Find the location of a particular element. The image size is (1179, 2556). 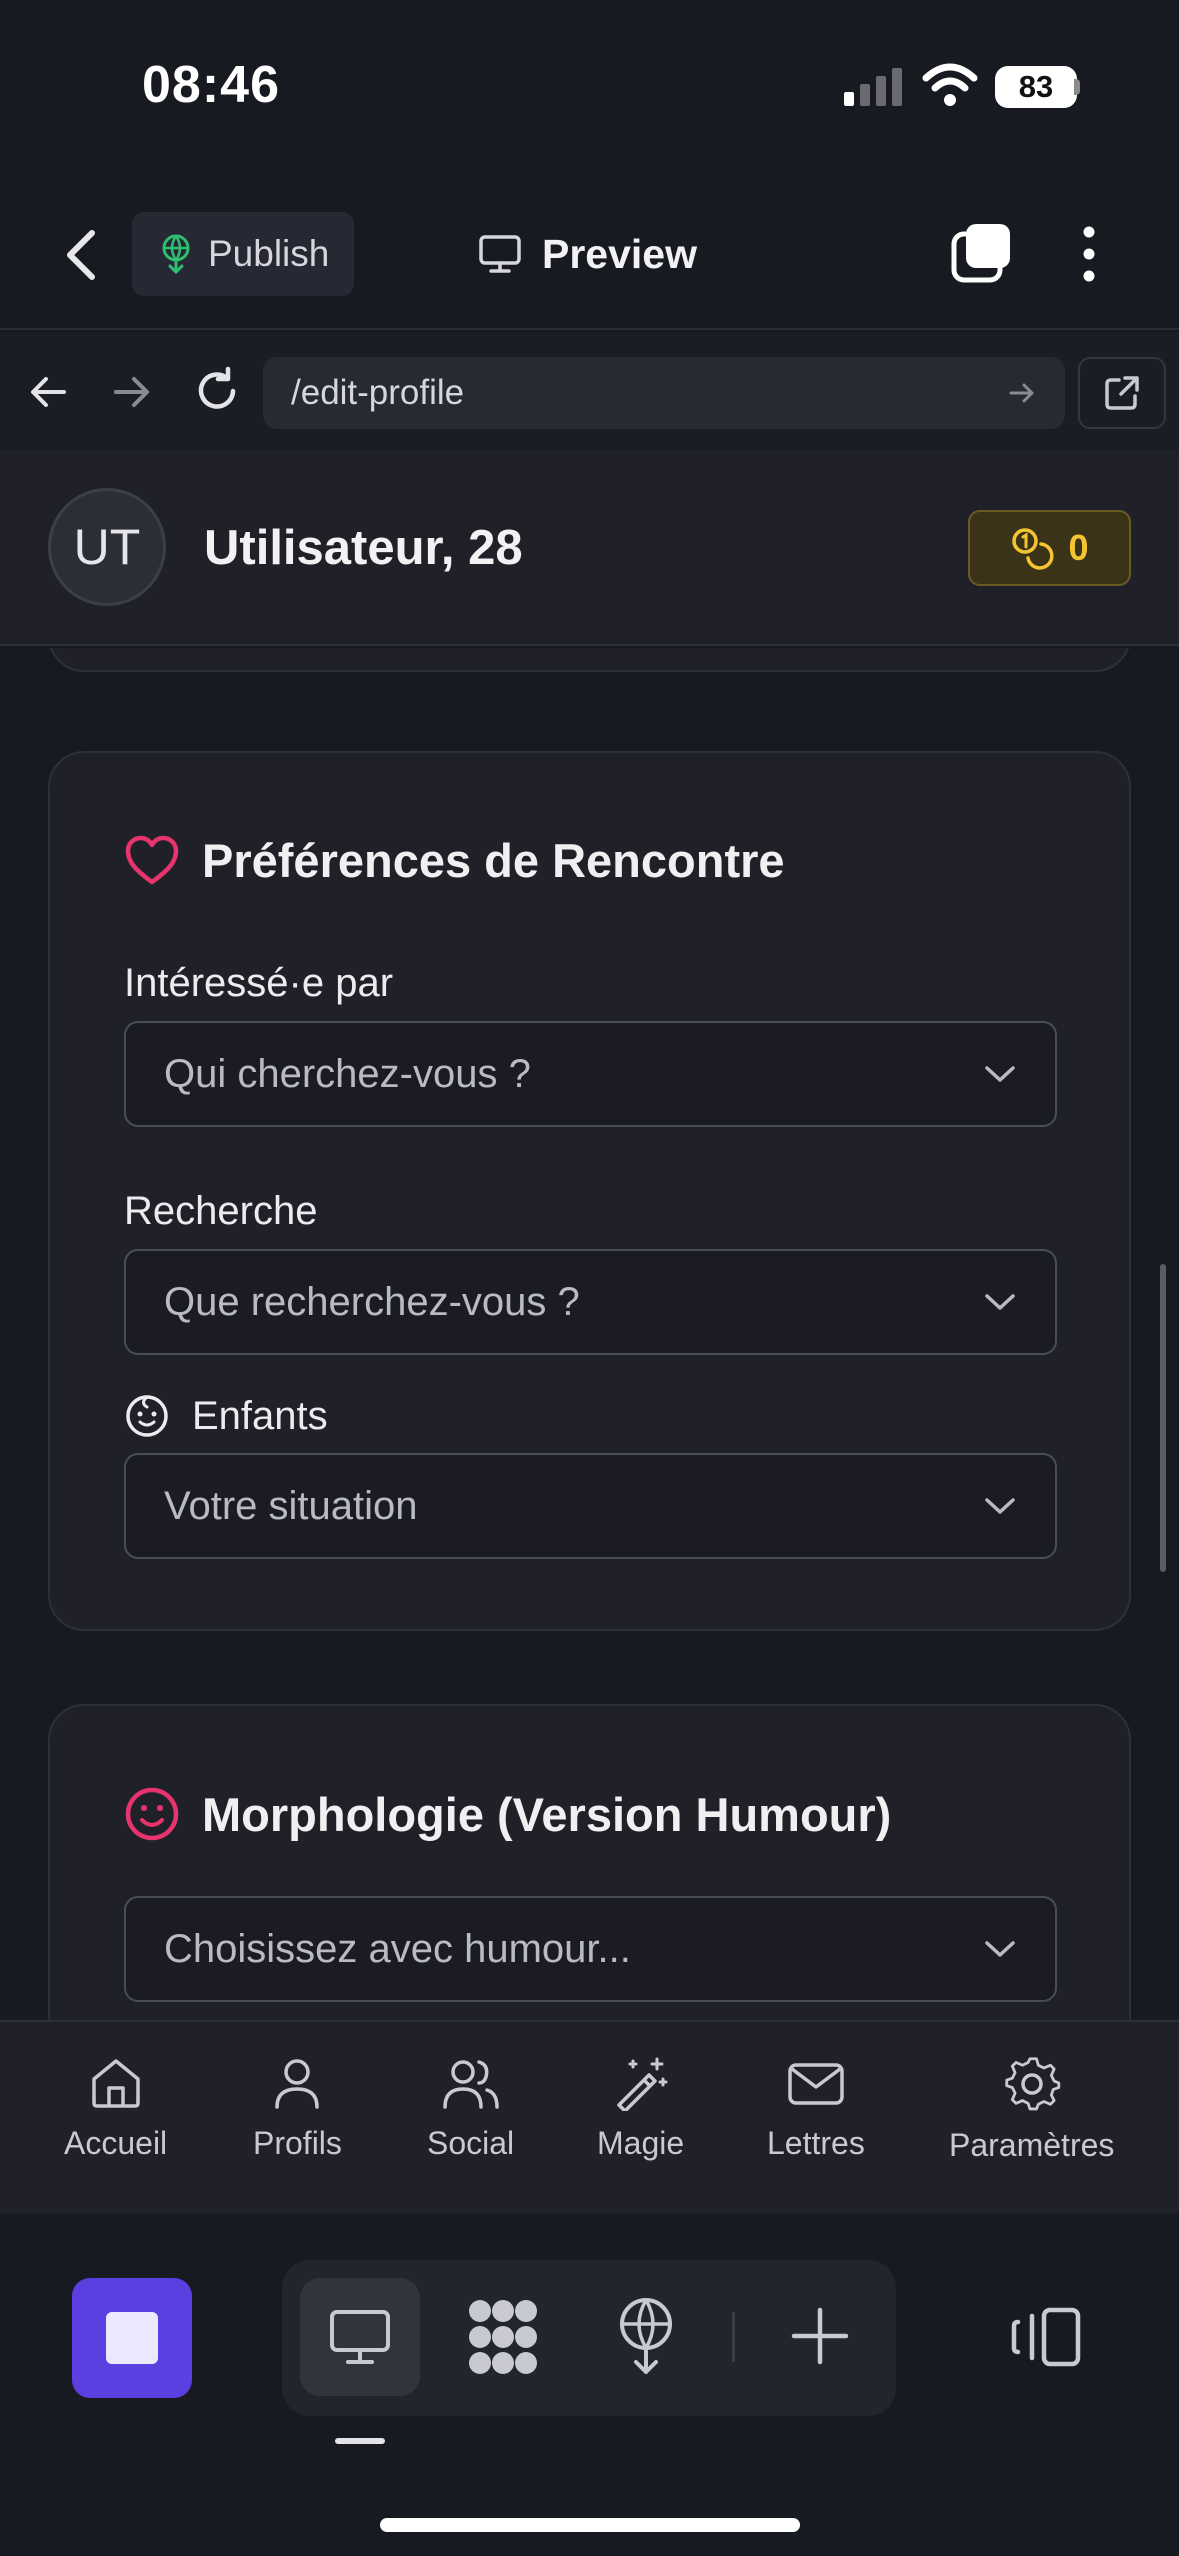

nav-item-accueil: Accueil is located at coordinates (115, 2108).